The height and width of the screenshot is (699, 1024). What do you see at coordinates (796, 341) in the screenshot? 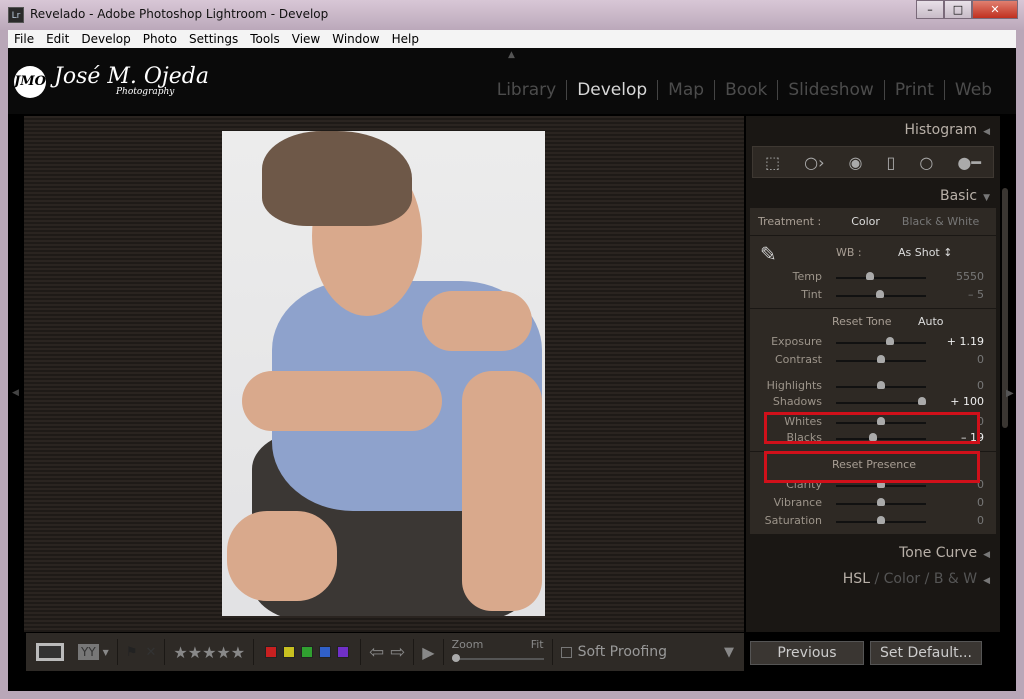
I see `exposure-label: Exposure` at bounding box center [796, 341].